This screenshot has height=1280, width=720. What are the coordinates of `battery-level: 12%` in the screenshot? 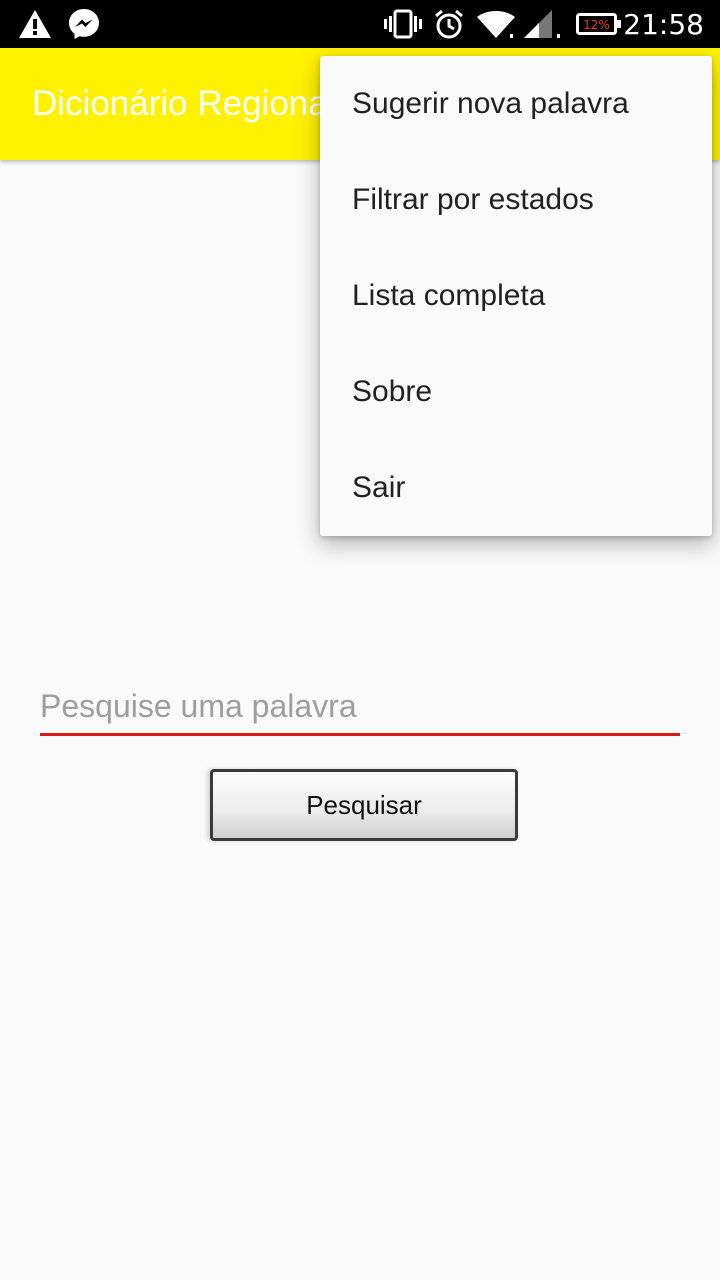 It's located at (596, 25).